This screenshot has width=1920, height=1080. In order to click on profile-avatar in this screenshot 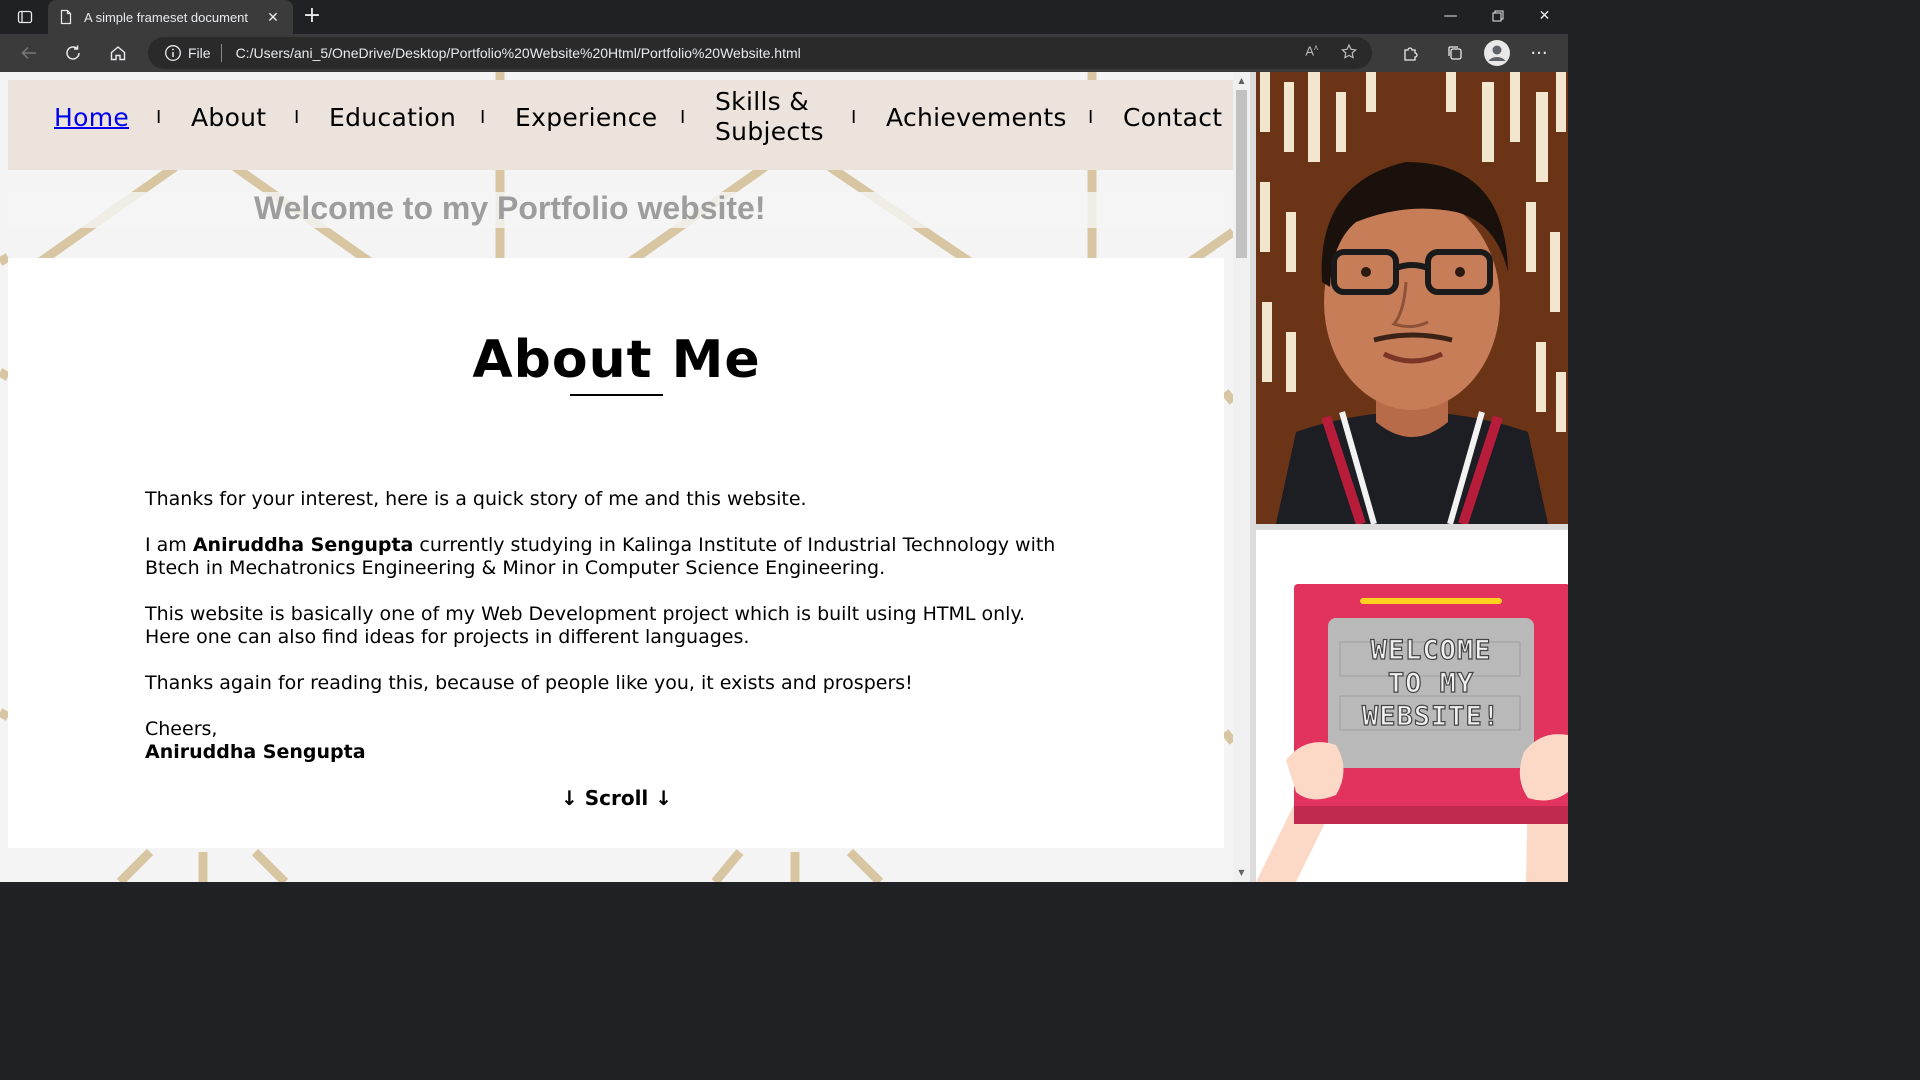, I will do `click(1497, 53)`.